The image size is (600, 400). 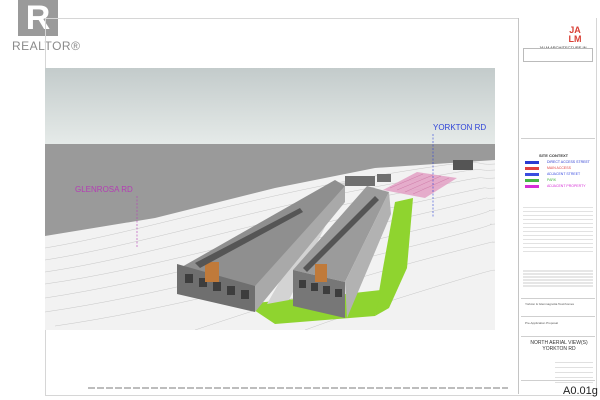 I want to click on firm-logo-line-2: LM, so click(x=575, y=39).